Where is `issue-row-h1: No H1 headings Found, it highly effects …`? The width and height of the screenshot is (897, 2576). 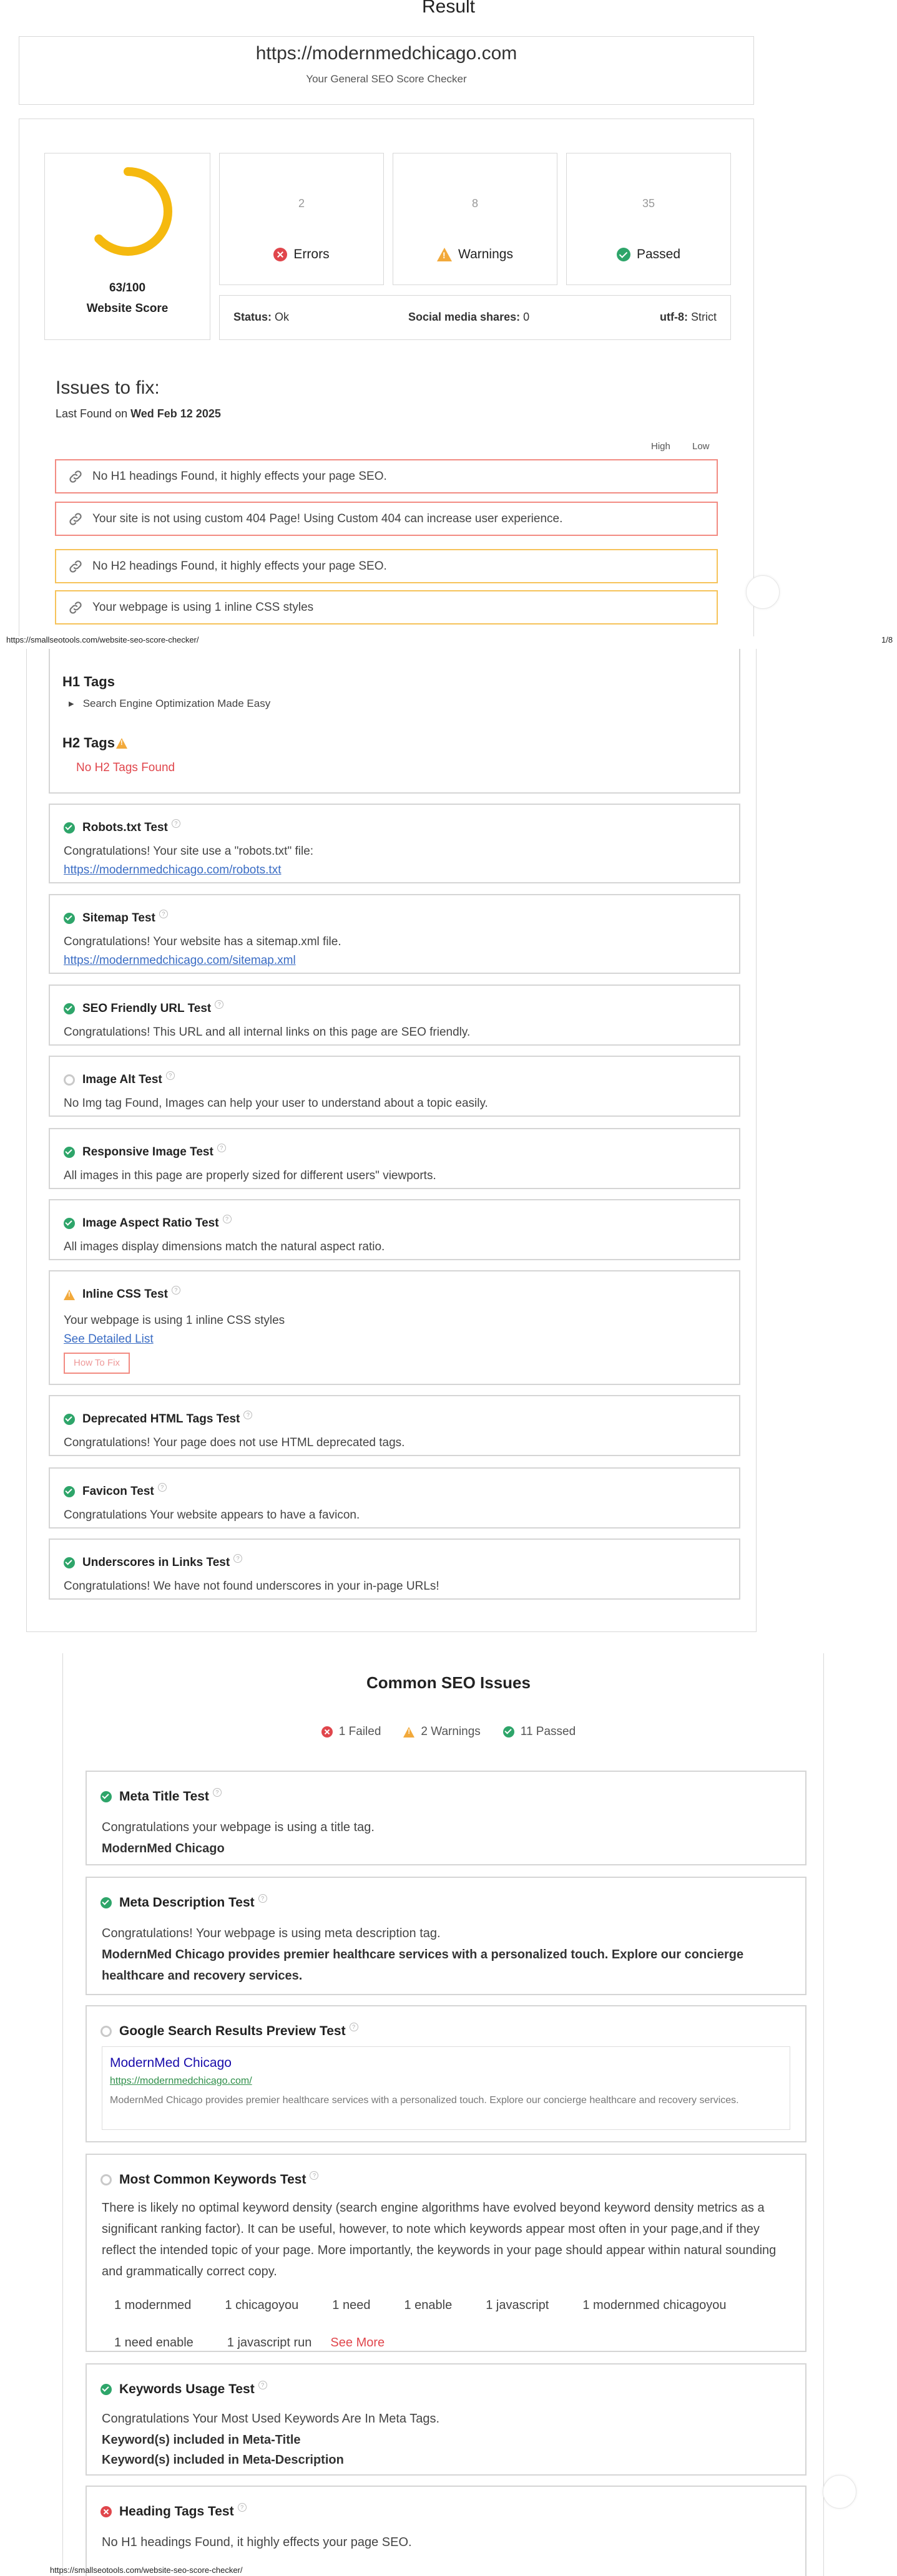 issue-row-h1: No H1 headings Found, it highly effects … is located at coordinates (386, 476).